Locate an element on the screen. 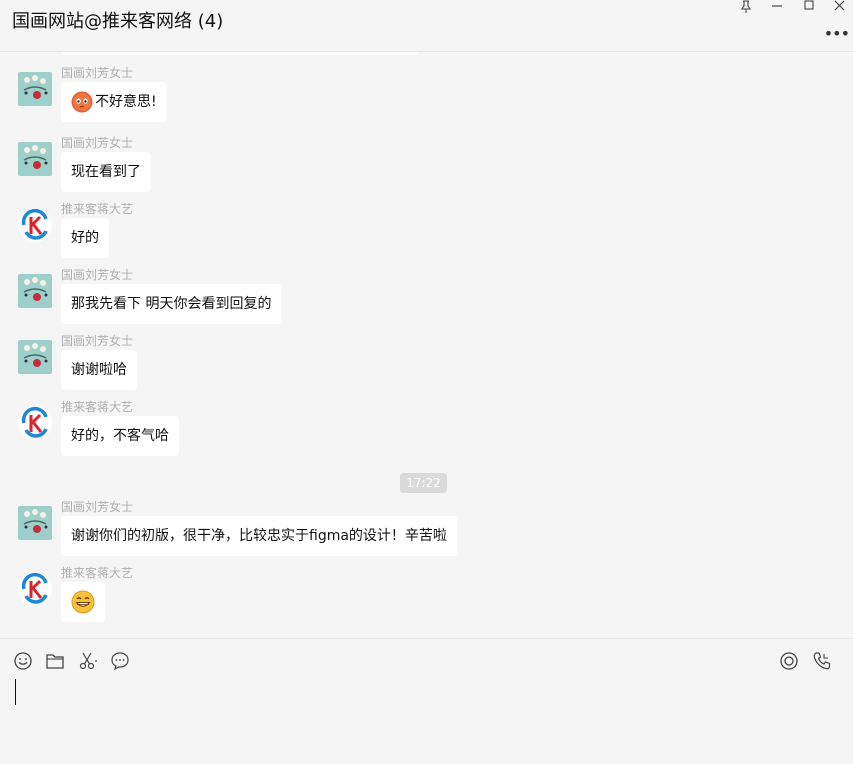  text-cursor is located at coordinates (15, 692).